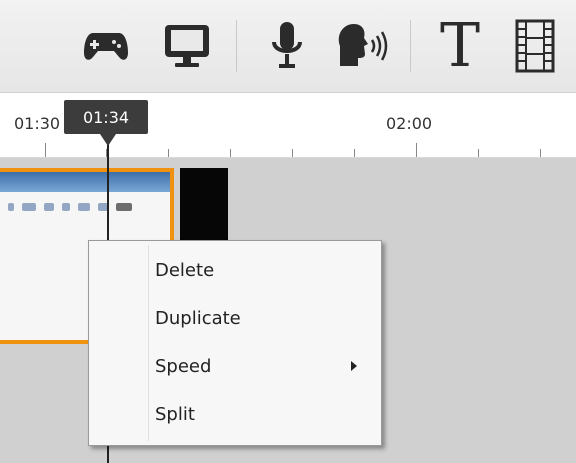 This screenshot has height=463, width=576. I want to click on microphone-icon, so click(287, 46).